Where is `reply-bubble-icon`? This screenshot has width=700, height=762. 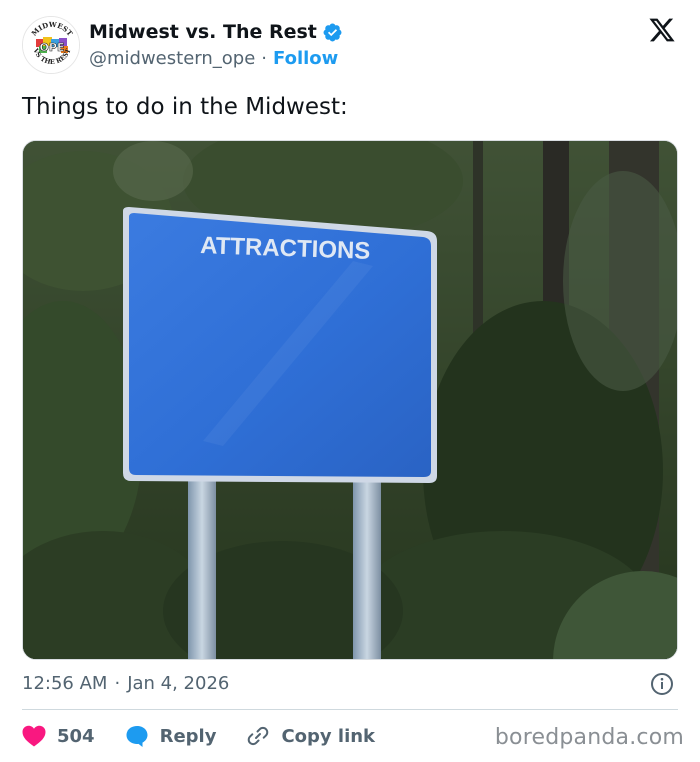
reply-bubble-icon is located at coordinates (137, 736).